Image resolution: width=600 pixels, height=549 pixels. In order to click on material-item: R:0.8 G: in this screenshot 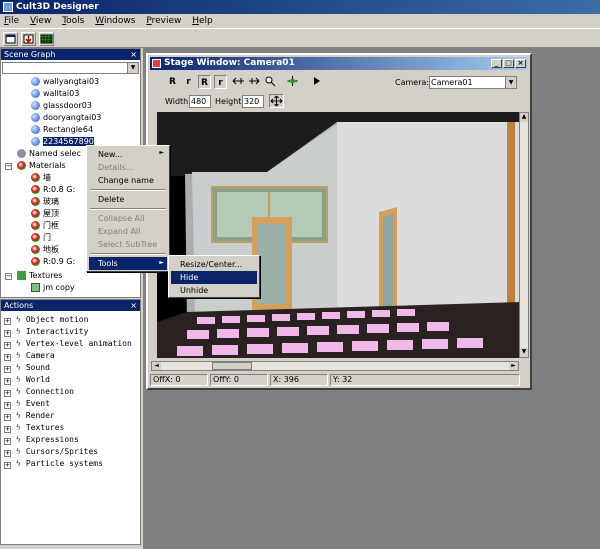, I will do `click(53, 190)`.